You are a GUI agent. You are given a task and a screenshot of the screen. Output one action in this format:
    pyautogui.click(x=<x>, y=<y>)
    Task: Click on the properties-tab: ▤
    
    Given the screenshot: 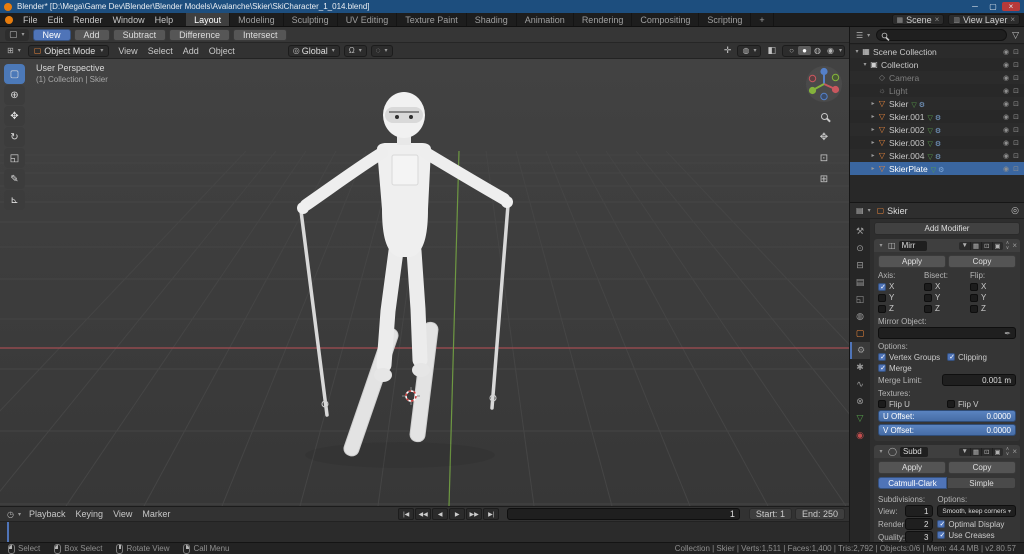 What is the action you would take?
    pyautogui.click(x=860, y=282)
    